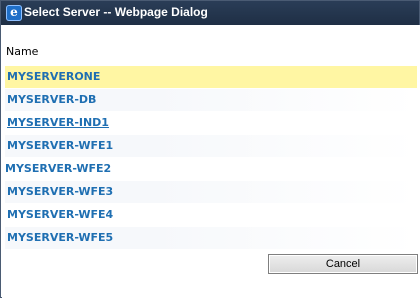  I want to click on list-item-myserver-wfe2: MYSERVER-WFE2, so click(211, 169).